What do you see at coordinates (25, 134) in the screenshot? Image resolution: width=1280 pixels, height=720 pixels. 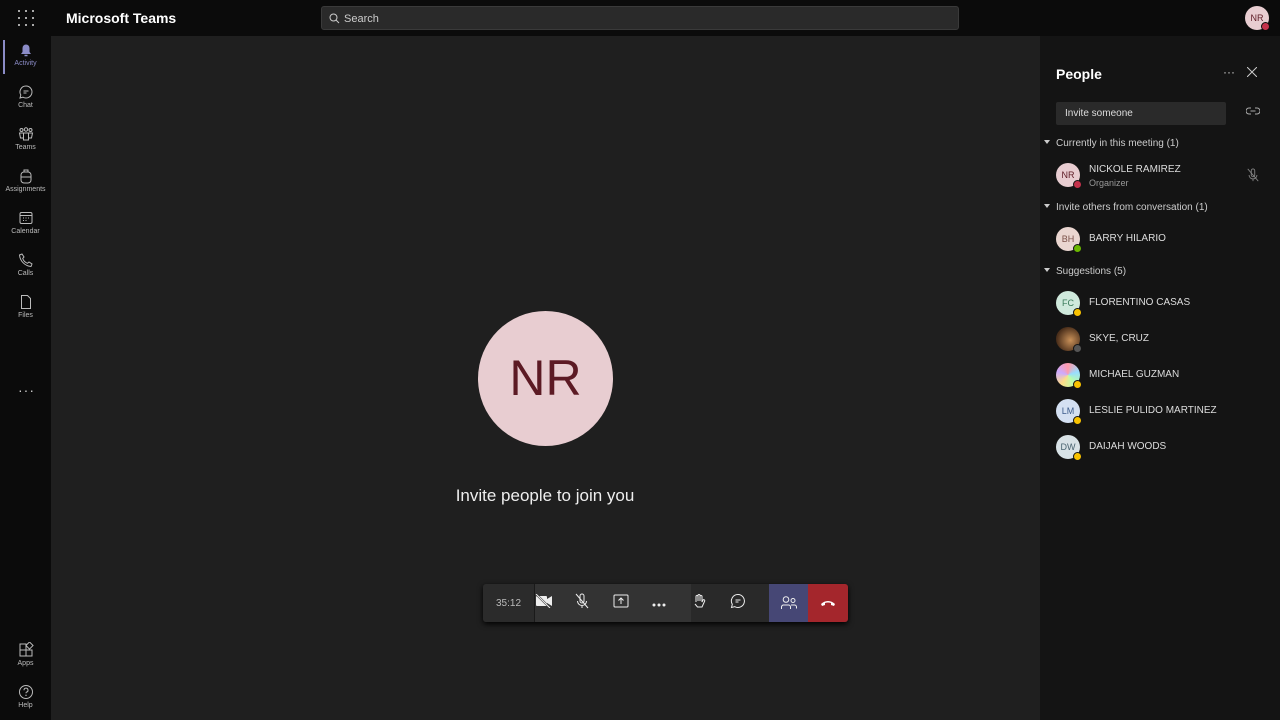 I see `teams-icon` at bounding box center [25, 134].